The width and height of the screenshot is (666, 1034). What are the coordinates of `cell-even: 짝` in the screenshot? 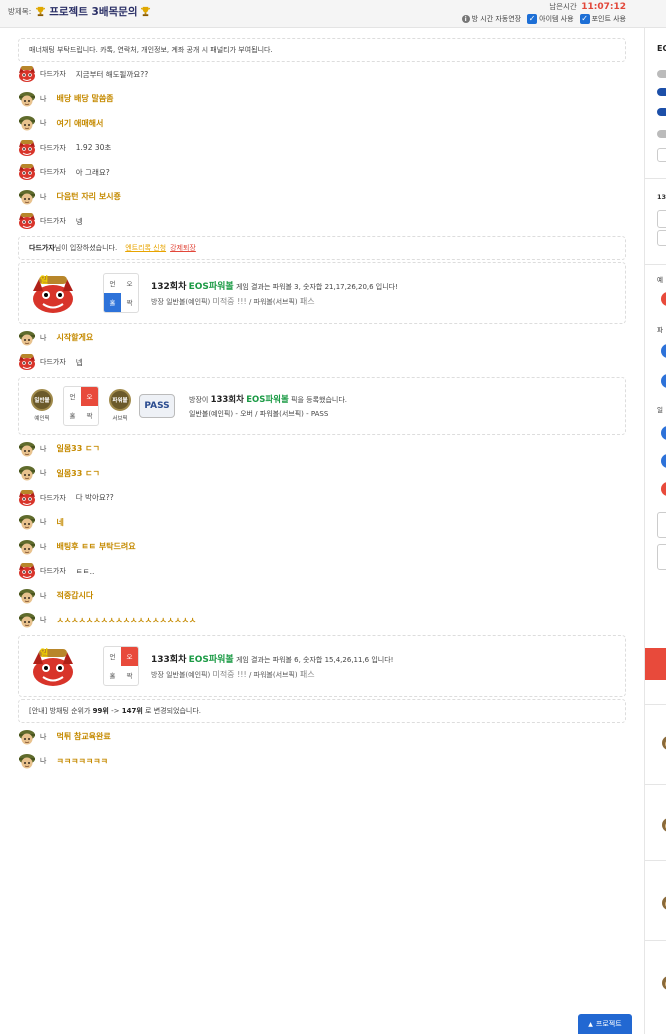 It's located at (89, 416).